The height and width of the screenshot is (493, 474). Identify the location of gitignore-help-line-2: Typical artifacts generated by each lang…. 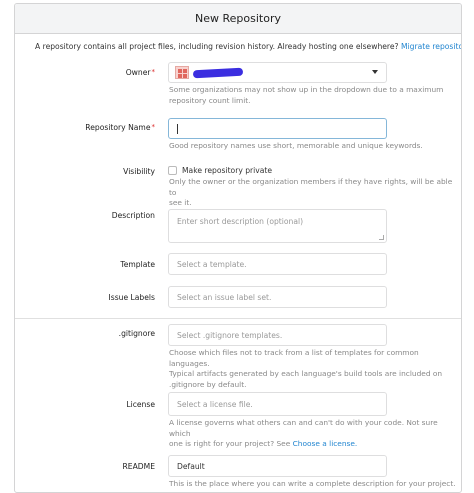
(306, 373).